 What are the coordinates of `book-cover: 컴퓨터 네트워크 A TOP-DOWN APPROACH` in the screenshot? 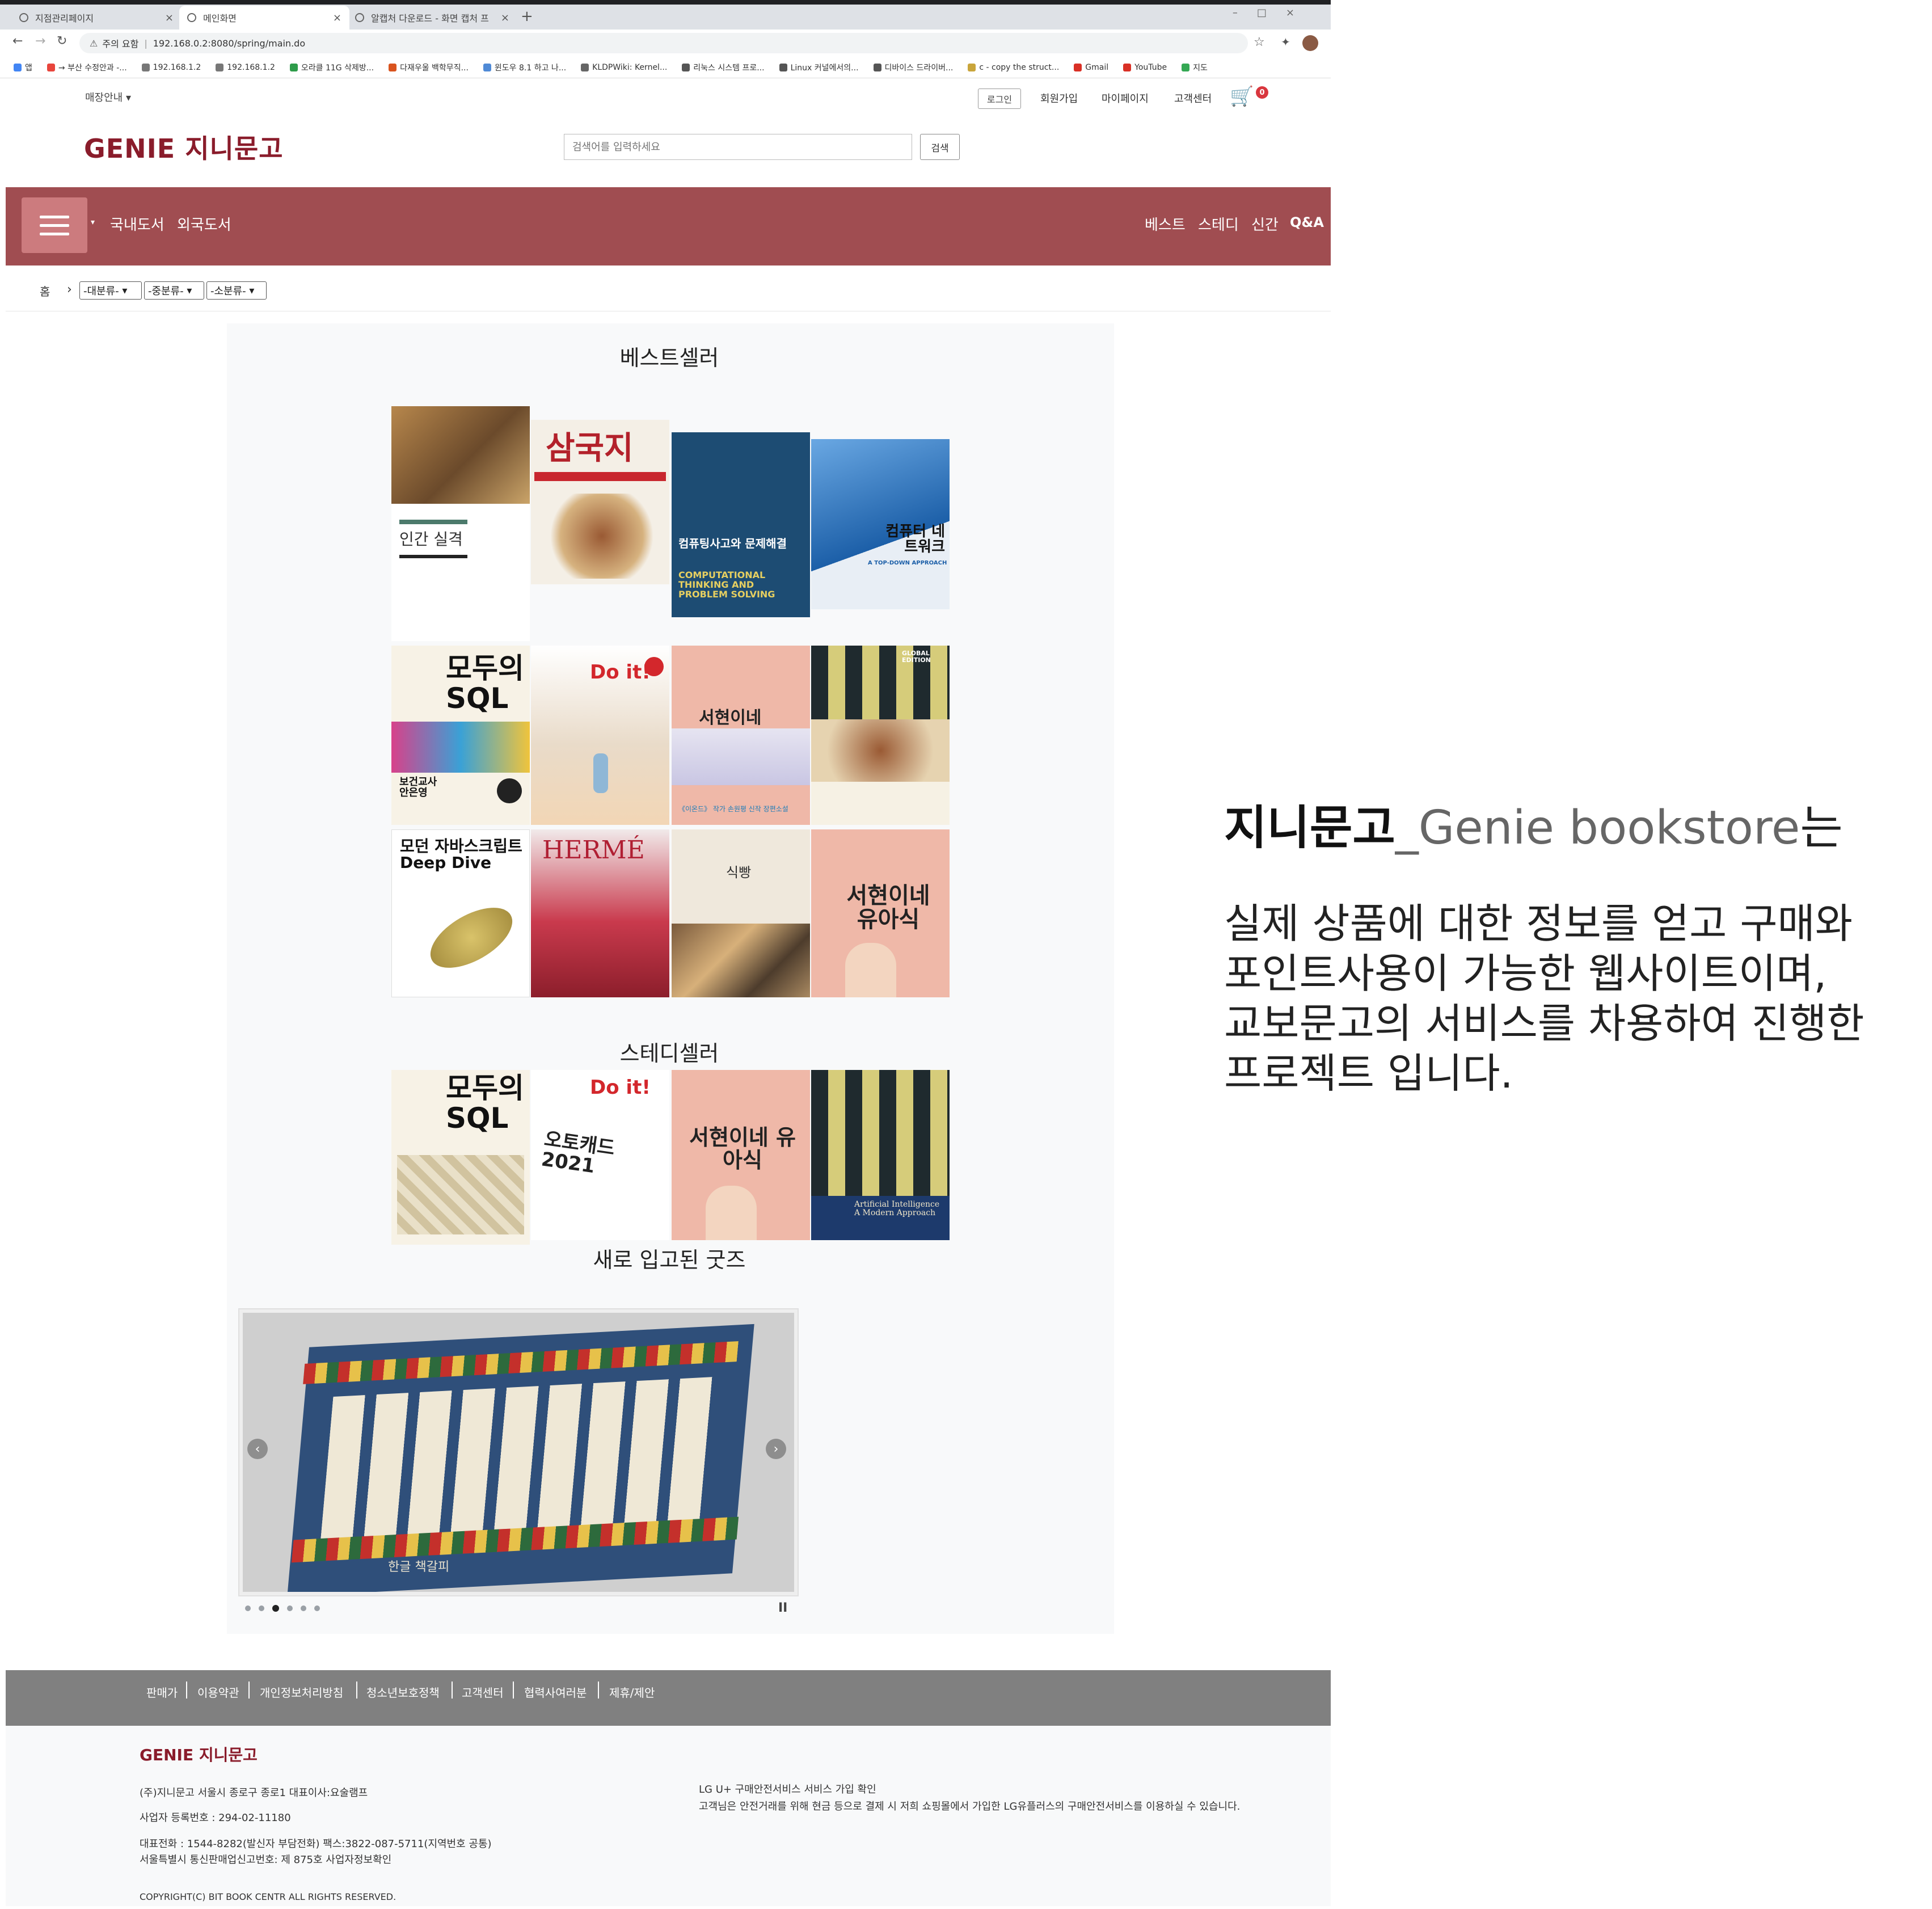 It's located at (881, 524).